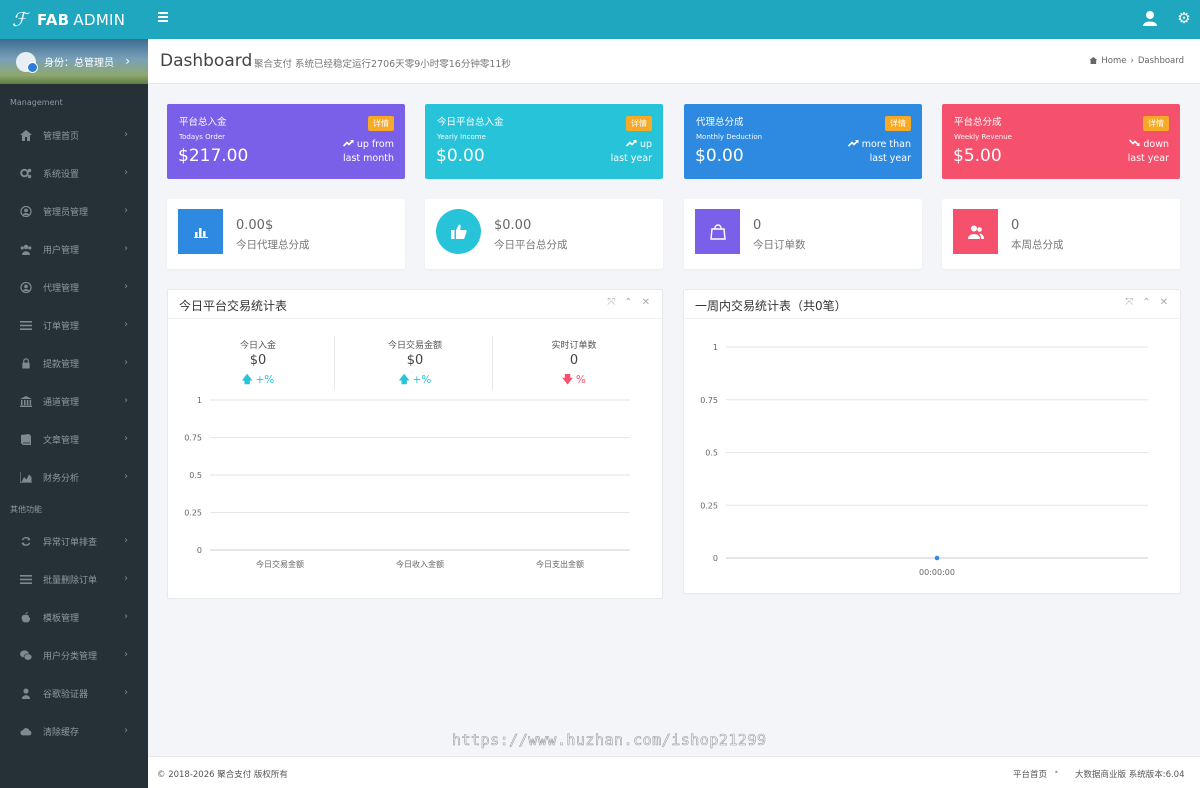 The width and height of the screenshot is (1200, 788). I want to click on sidebar-item: 通道管理 ›, so click(74, 401).